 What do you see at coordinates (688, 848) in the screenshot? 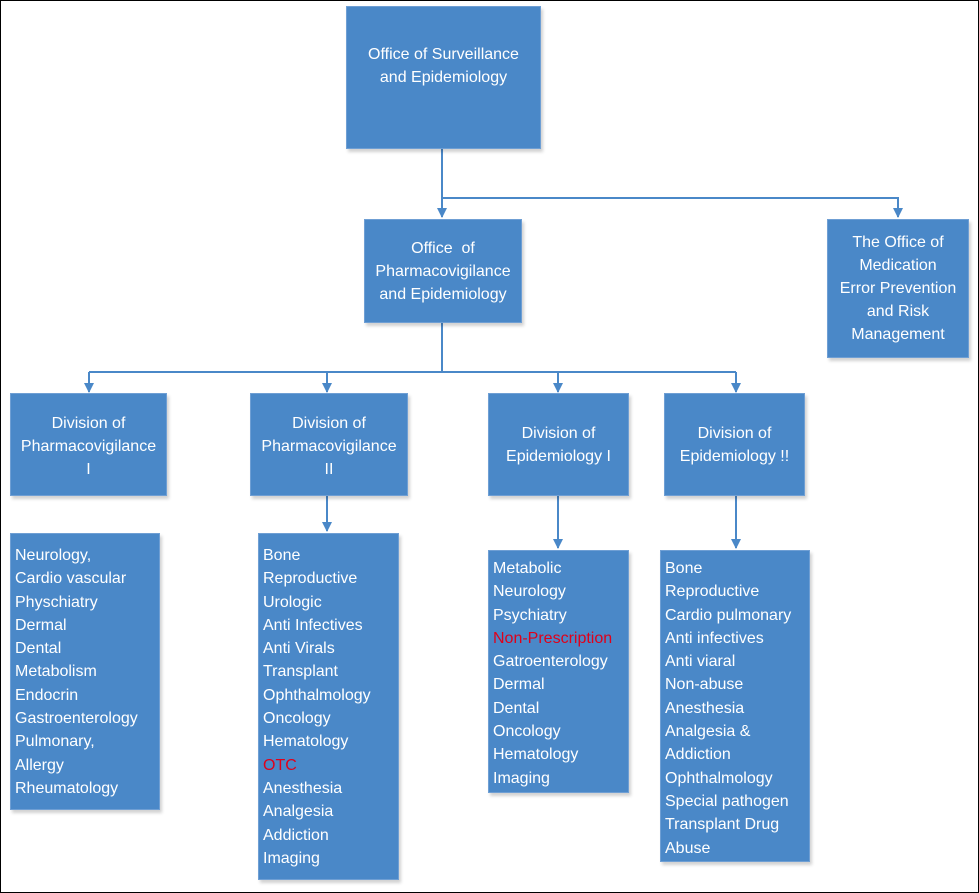
I see `list-item: Abuse` at bounding box center [688, 848].